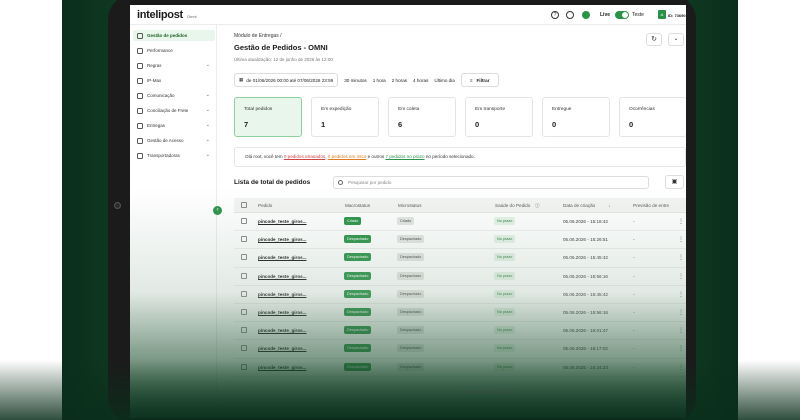  Describe the element at coordinates (140, 65) in the screenshot. I see `settings-icon` at that location.